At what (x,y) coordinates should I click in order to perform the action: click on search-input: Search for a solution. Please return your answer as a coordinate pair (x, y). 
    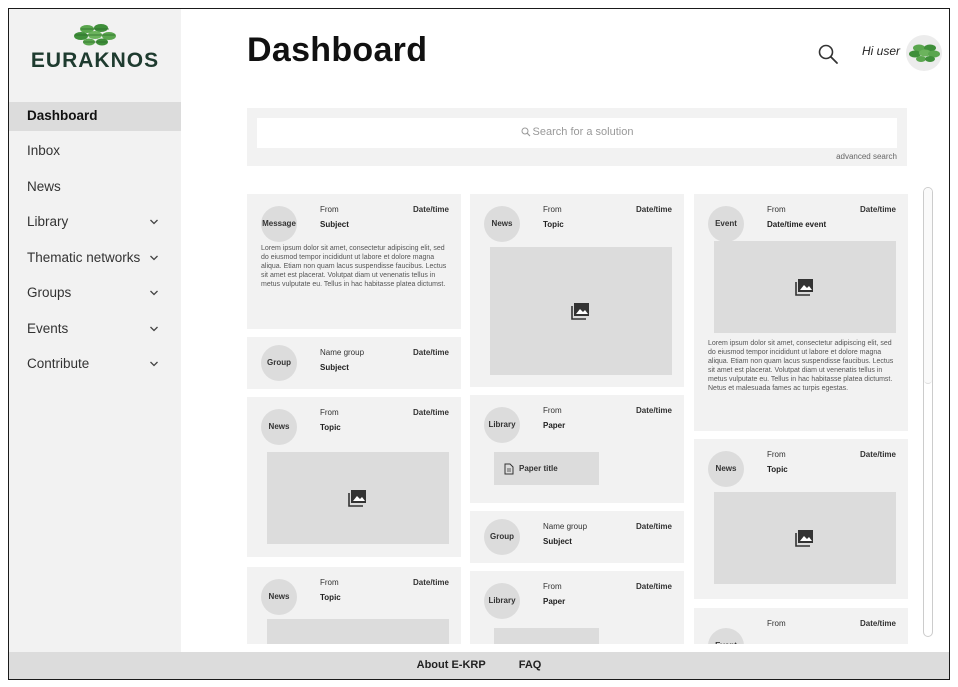
    Looking at the image, I should click on (577, 133).